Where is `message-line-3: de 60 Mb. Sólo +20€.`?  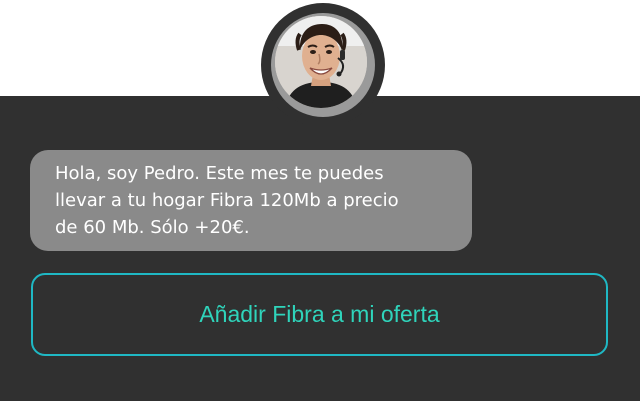
message-line-3: de 60 Mb. Sólo +20€. is located at coordinates (152, 227).